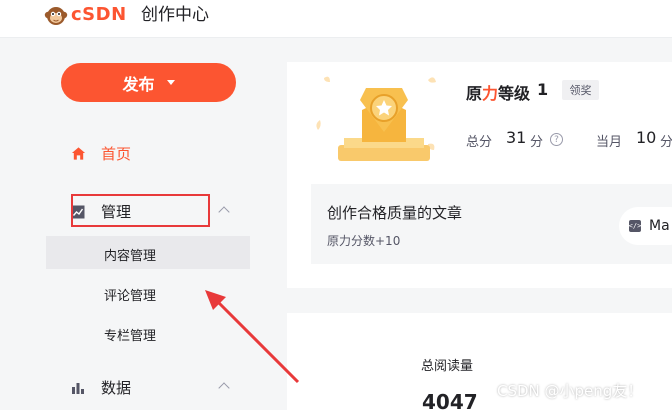 This screenshot has height=410, width=672. I want to click on month-score-unit: 分, so click(666, 142).